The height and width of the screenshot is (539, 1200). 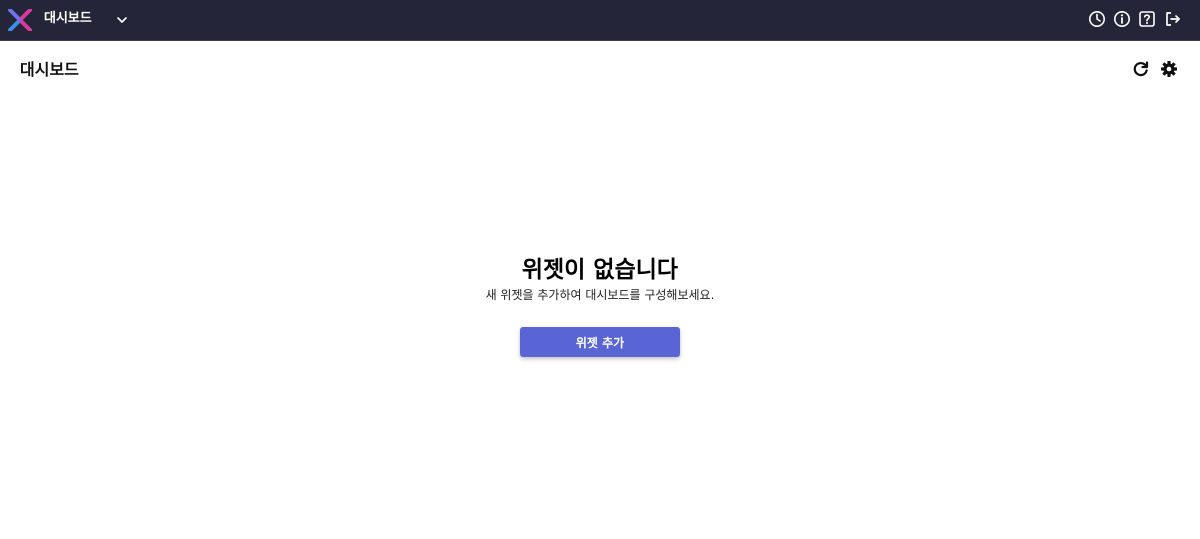 What do you see at coordinates (1097, 19) in the screenshot?
I see `clock-icon` at bounding box center [1097, 19].